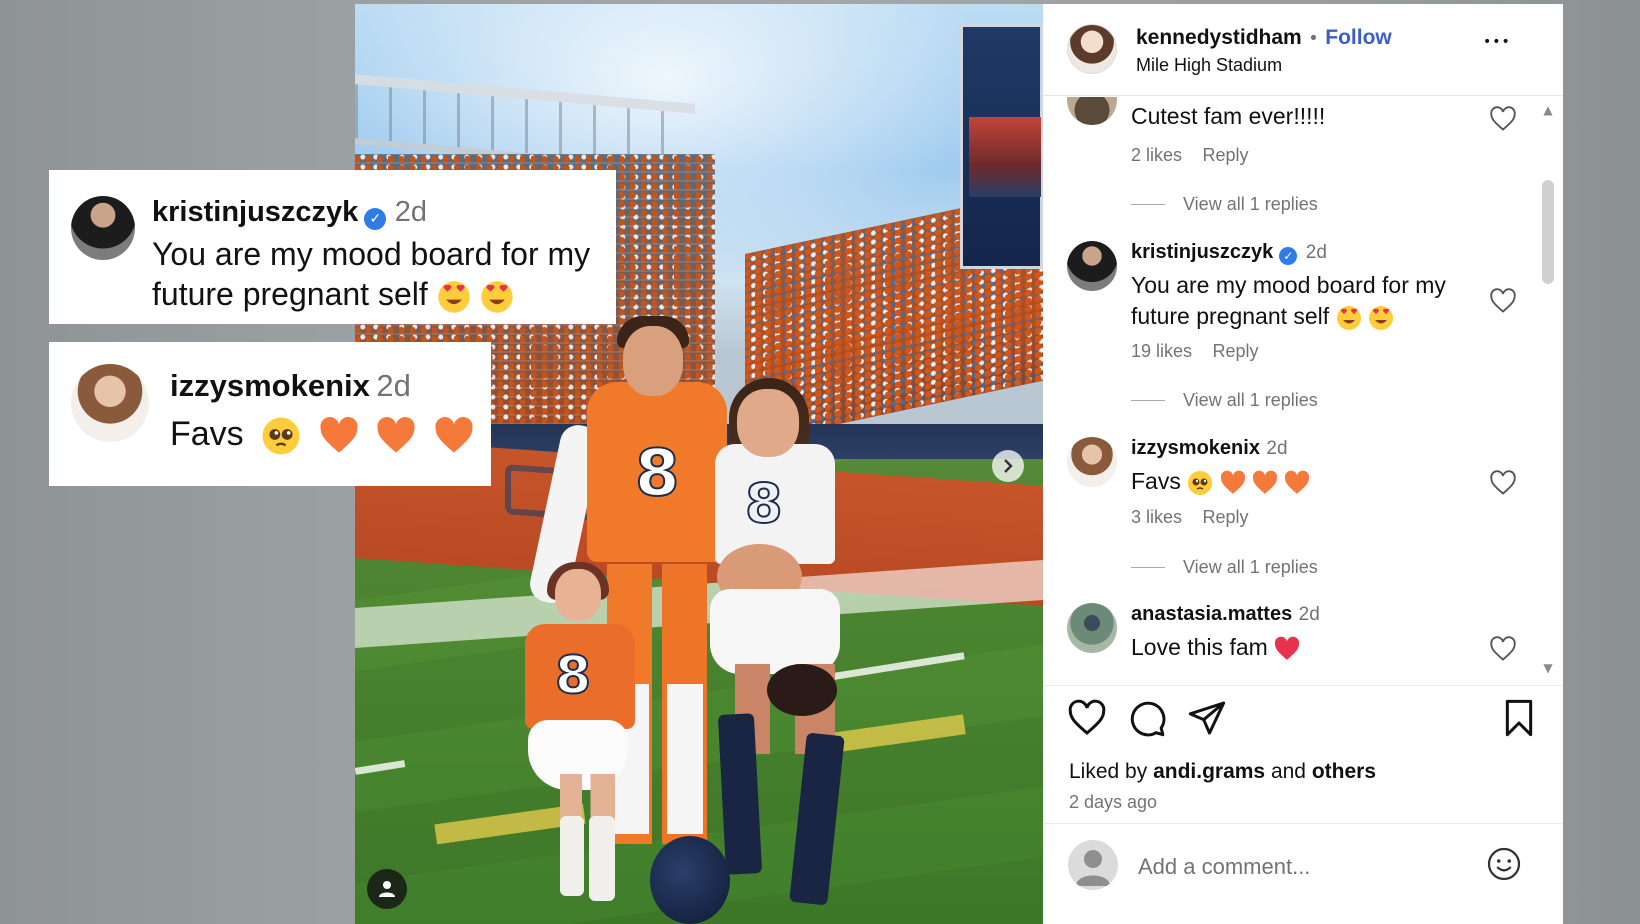  Describe the element at coordinates (1287, 648) in the screenshot. I see `red-heart-icon` at that location.